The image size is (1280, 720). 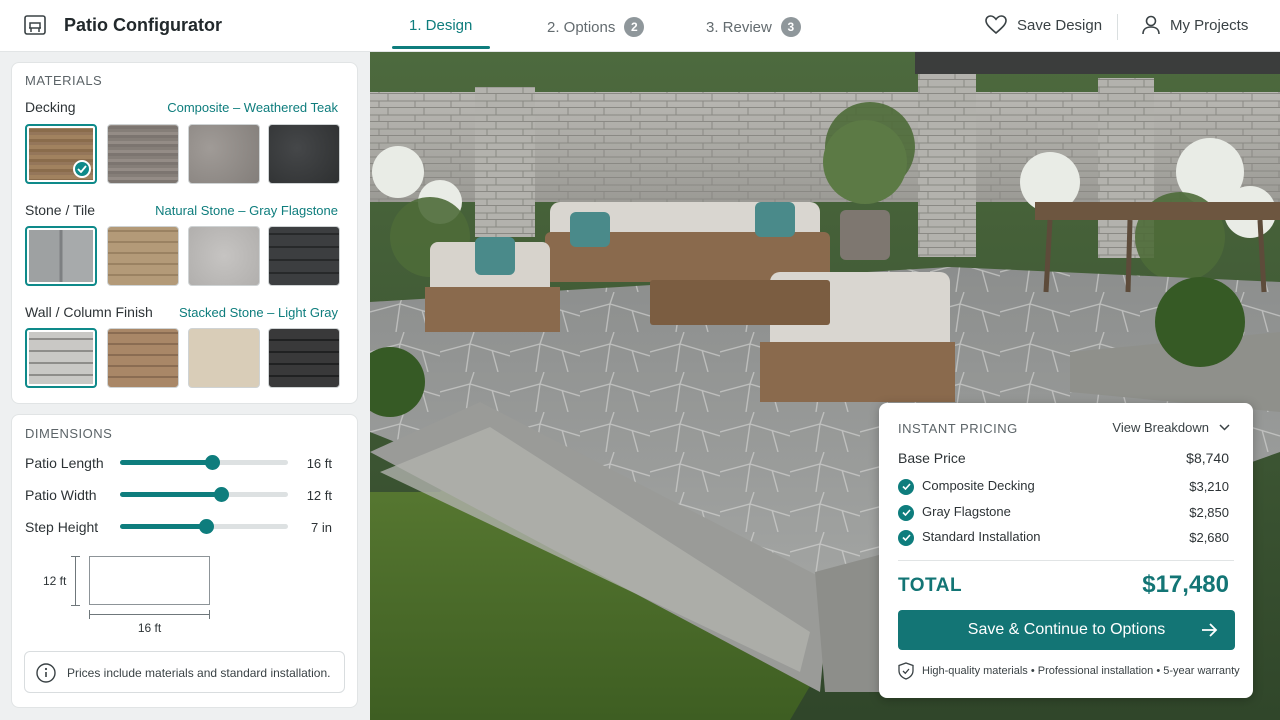 I want to click on stone-tile-label: Stone / Tile, so click(x=60, y=210).